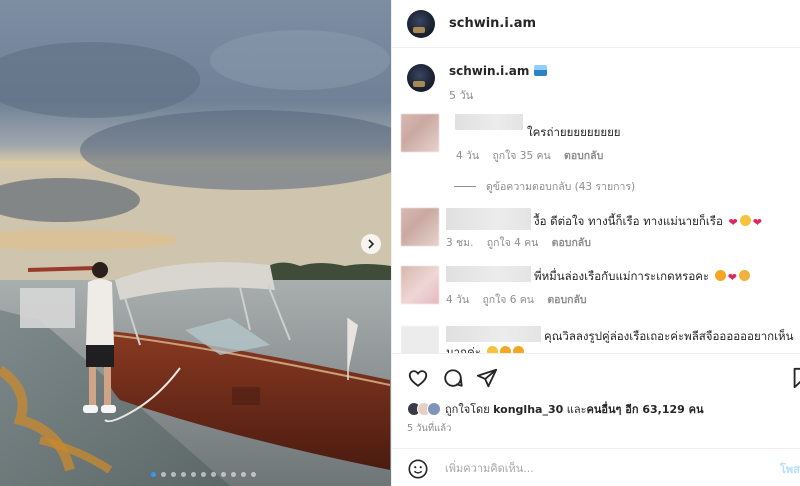  Describe the element at coordinates (744, 275) in the screenshot. I see `clap-emoji-icon` at that location.